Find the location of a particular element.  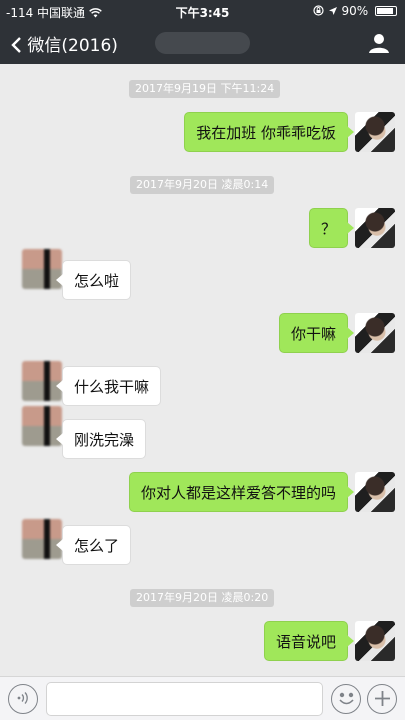

message-bubble-mine: 语音说吧 is located at coordinates (309, 641).